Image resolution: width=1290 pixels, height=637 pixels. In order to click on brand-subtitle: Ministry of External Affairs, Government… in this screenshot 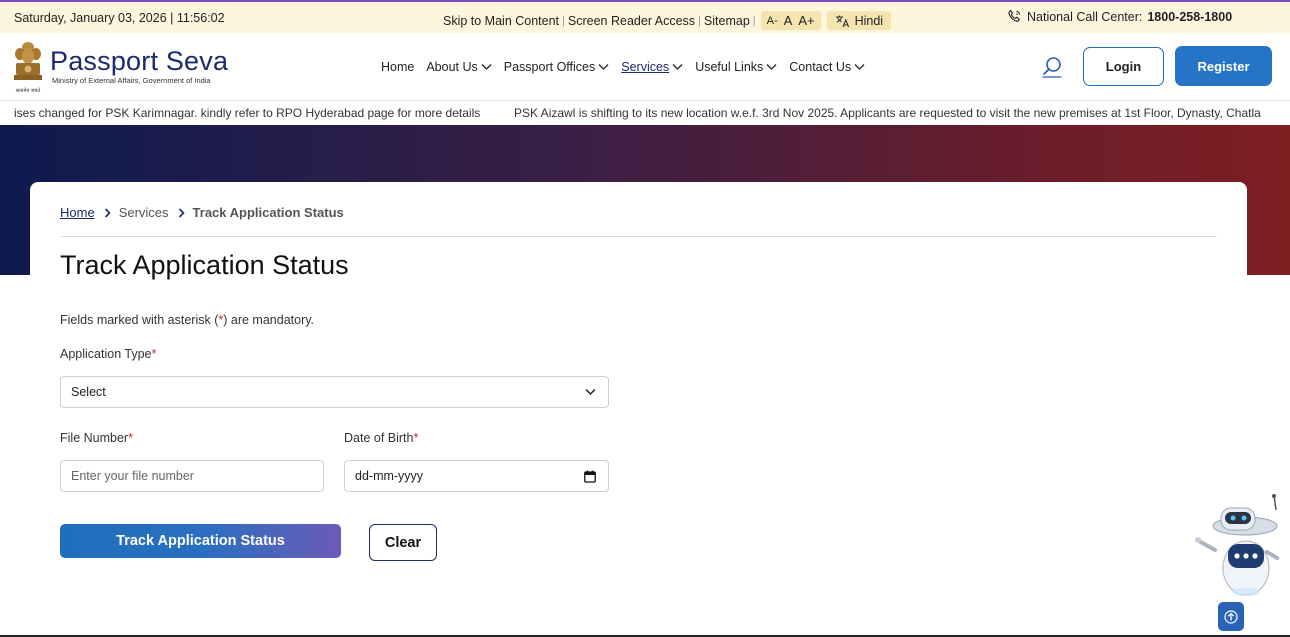, I will do `click(131, 80)`.